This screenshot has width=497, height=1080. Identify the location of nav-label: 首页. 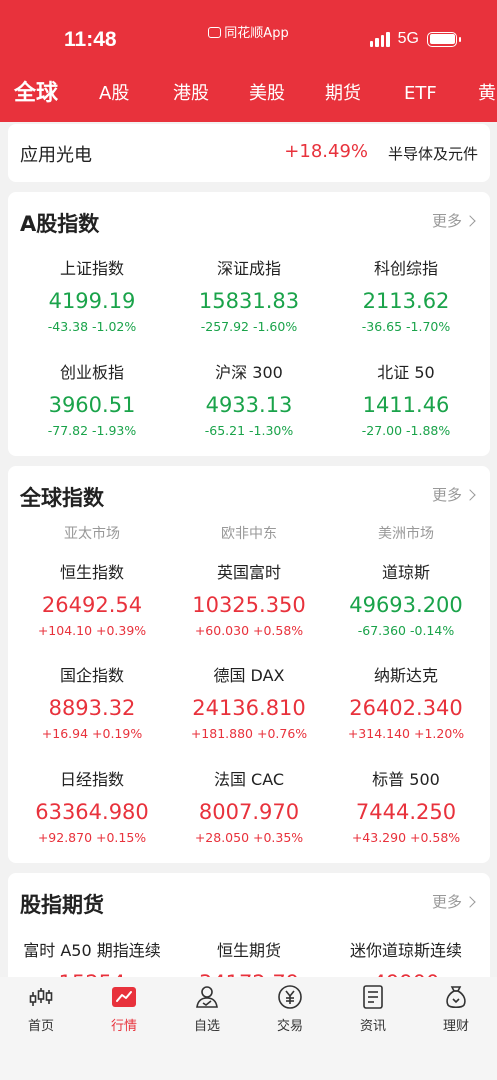
(40, 1026).